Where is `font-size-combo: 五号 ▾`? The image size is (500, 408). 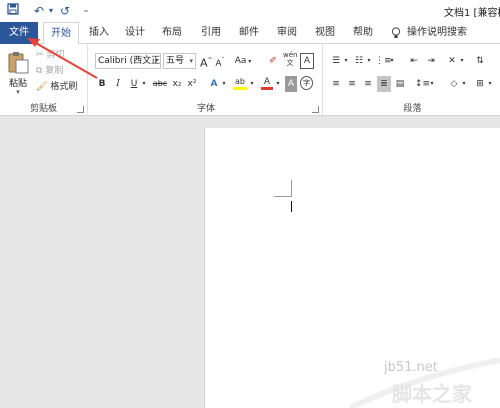 font-size-combo: 五号 ▾ is located at coordinates (179, 61).